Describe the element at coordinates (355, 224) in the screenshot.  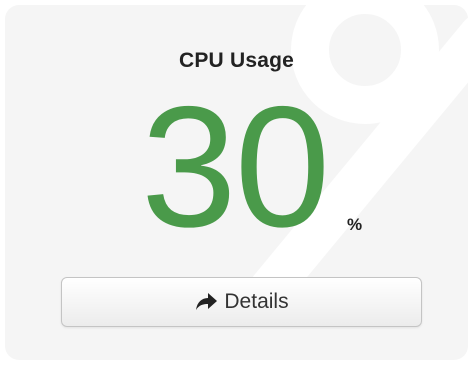
I see `value-unit: %` at that location.